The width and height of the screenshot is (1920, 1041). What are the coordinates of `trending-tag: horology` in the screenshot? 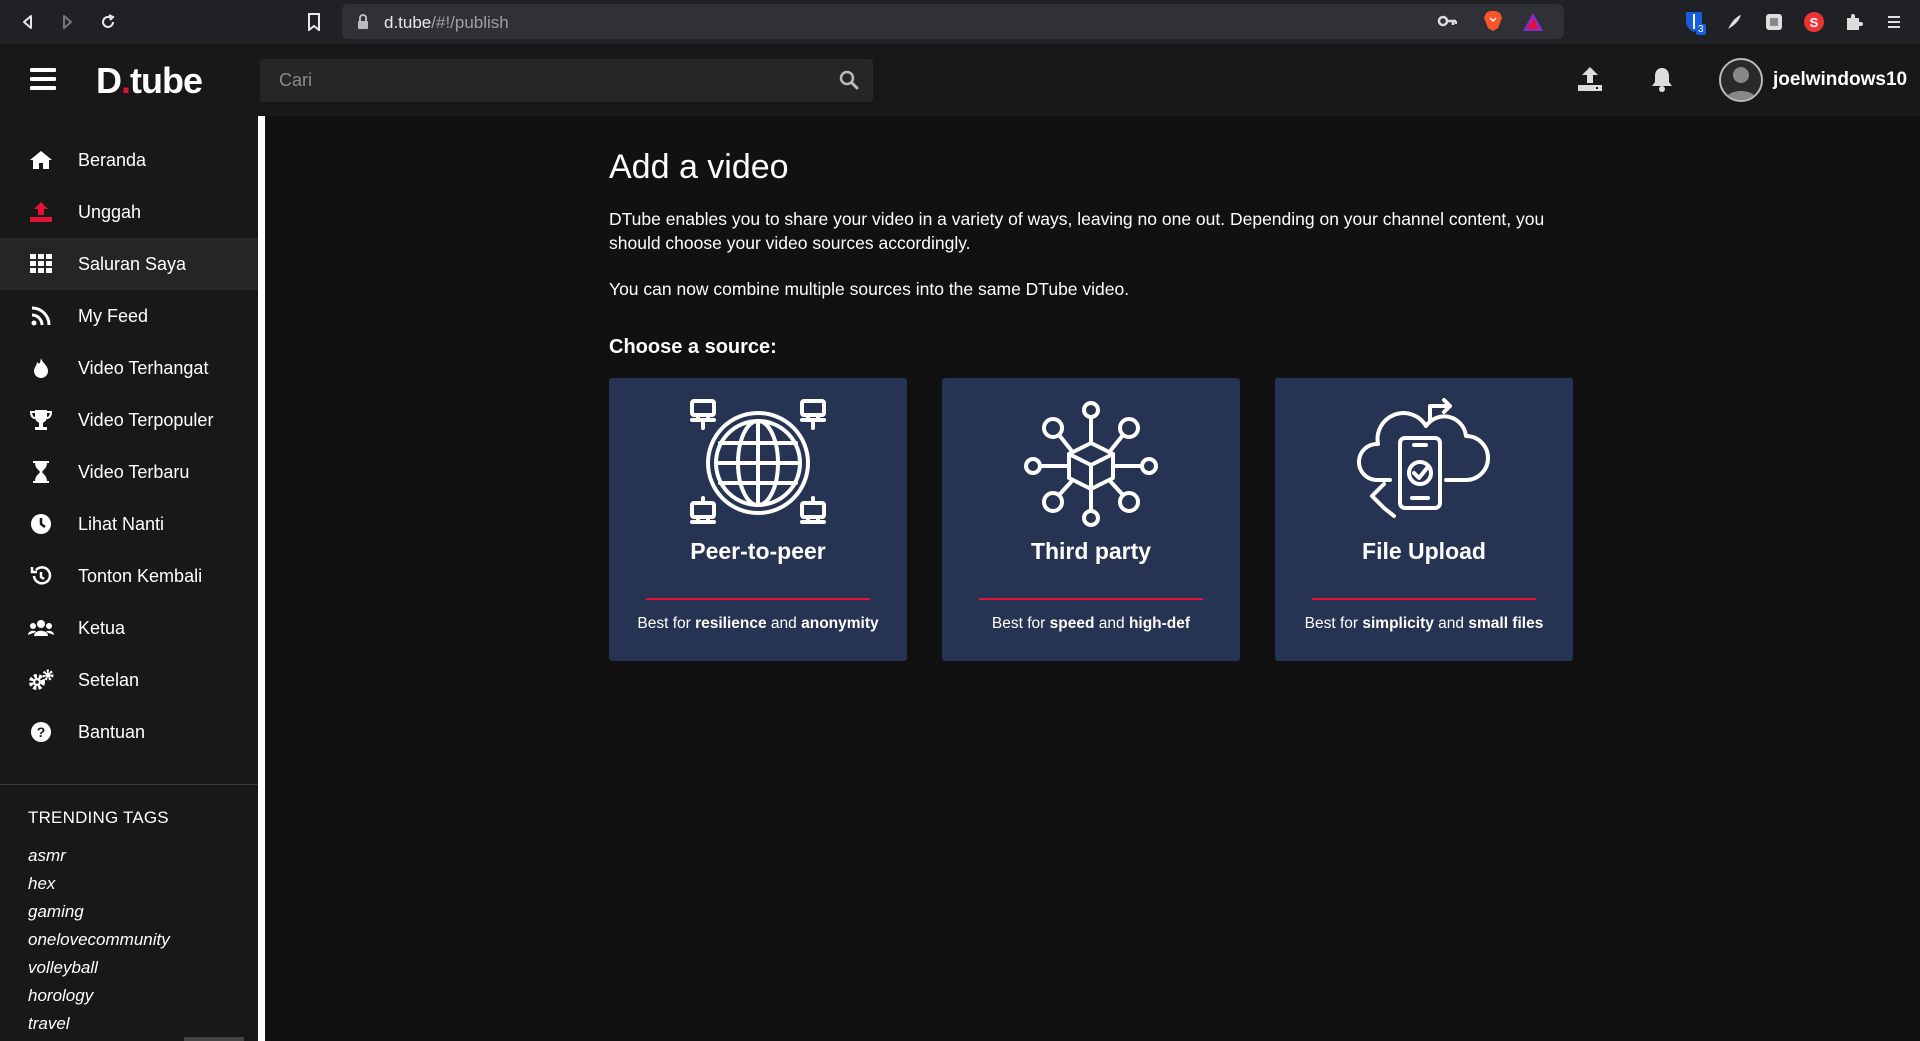 It's located at (60, 996).